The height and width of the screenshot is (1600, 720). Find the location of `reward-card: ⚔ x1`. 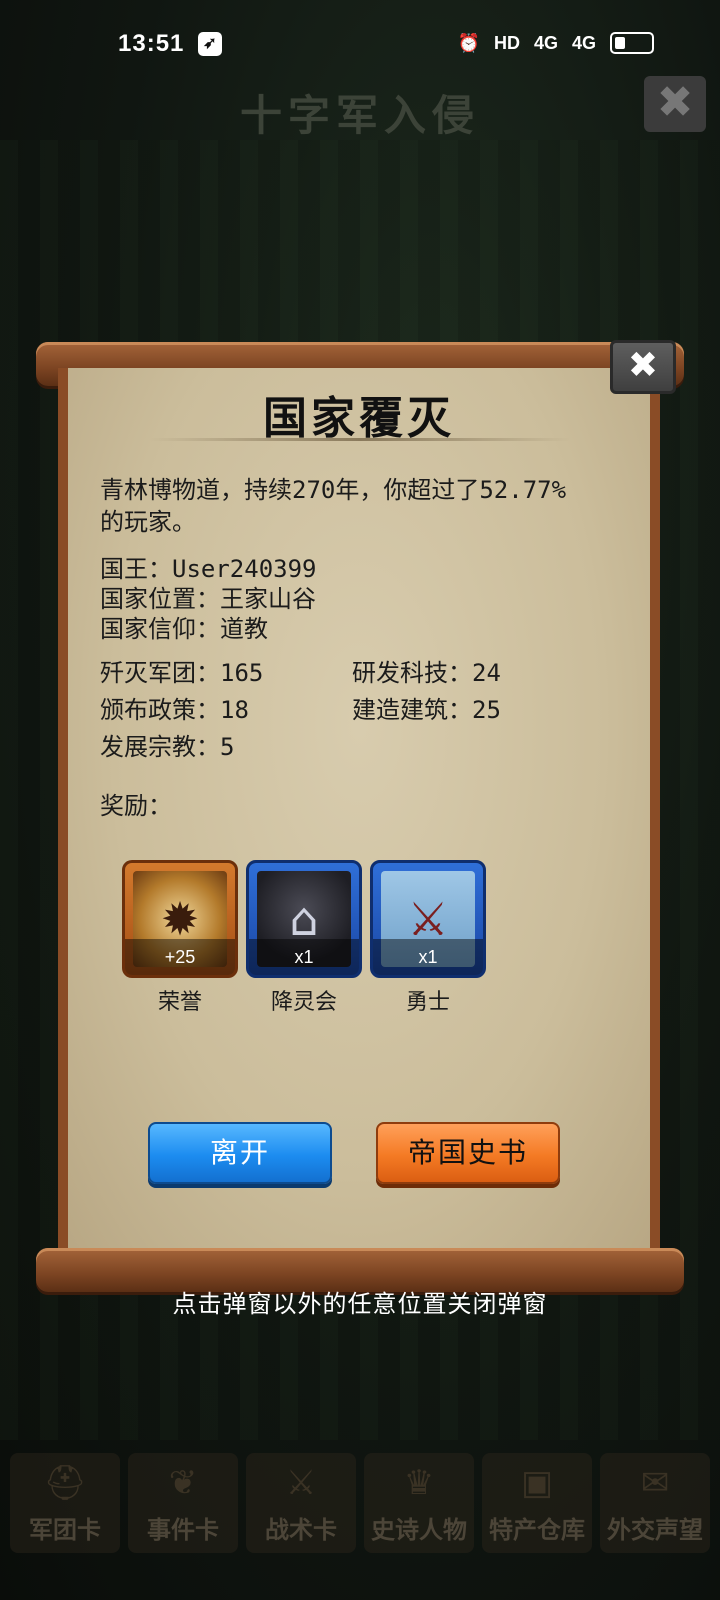

reward-card: ⚔ x1 is located at coordinates (428, 919).